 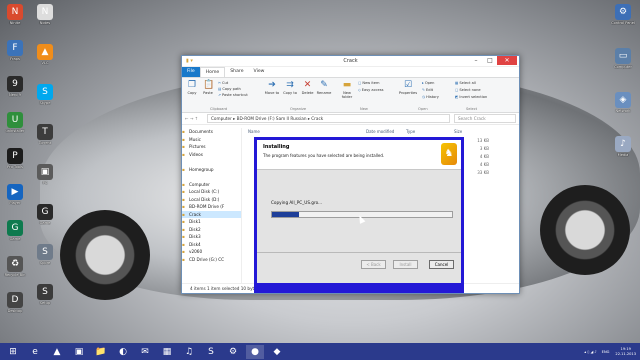 I want to click on copy-path-button: ▤Copy path, so click(x=229, y=89).